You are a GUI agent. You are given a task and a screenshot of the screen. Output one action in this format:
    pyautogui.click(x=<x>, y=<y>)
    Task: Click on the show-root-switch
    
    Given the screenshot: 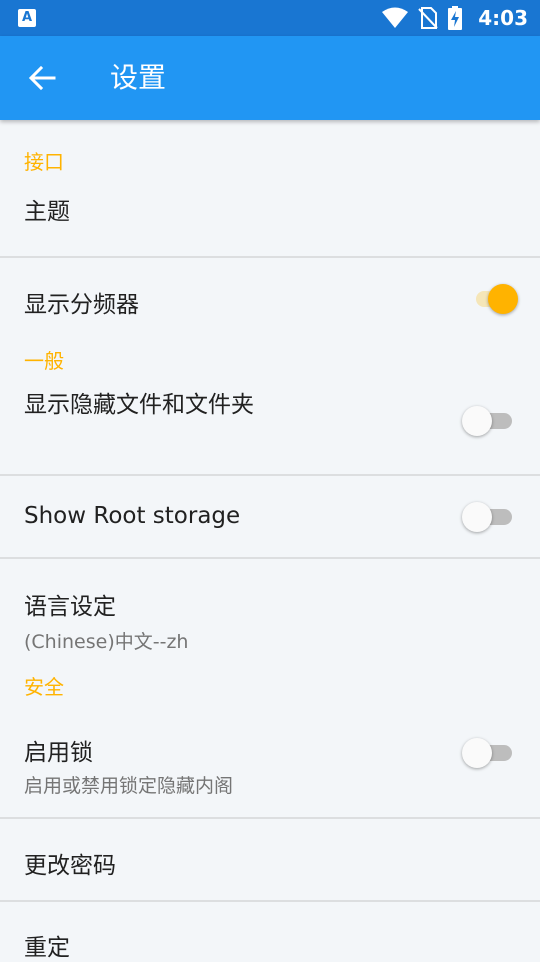 What is the action you would take?
    pyautogui.click(x=487, y=517)
    